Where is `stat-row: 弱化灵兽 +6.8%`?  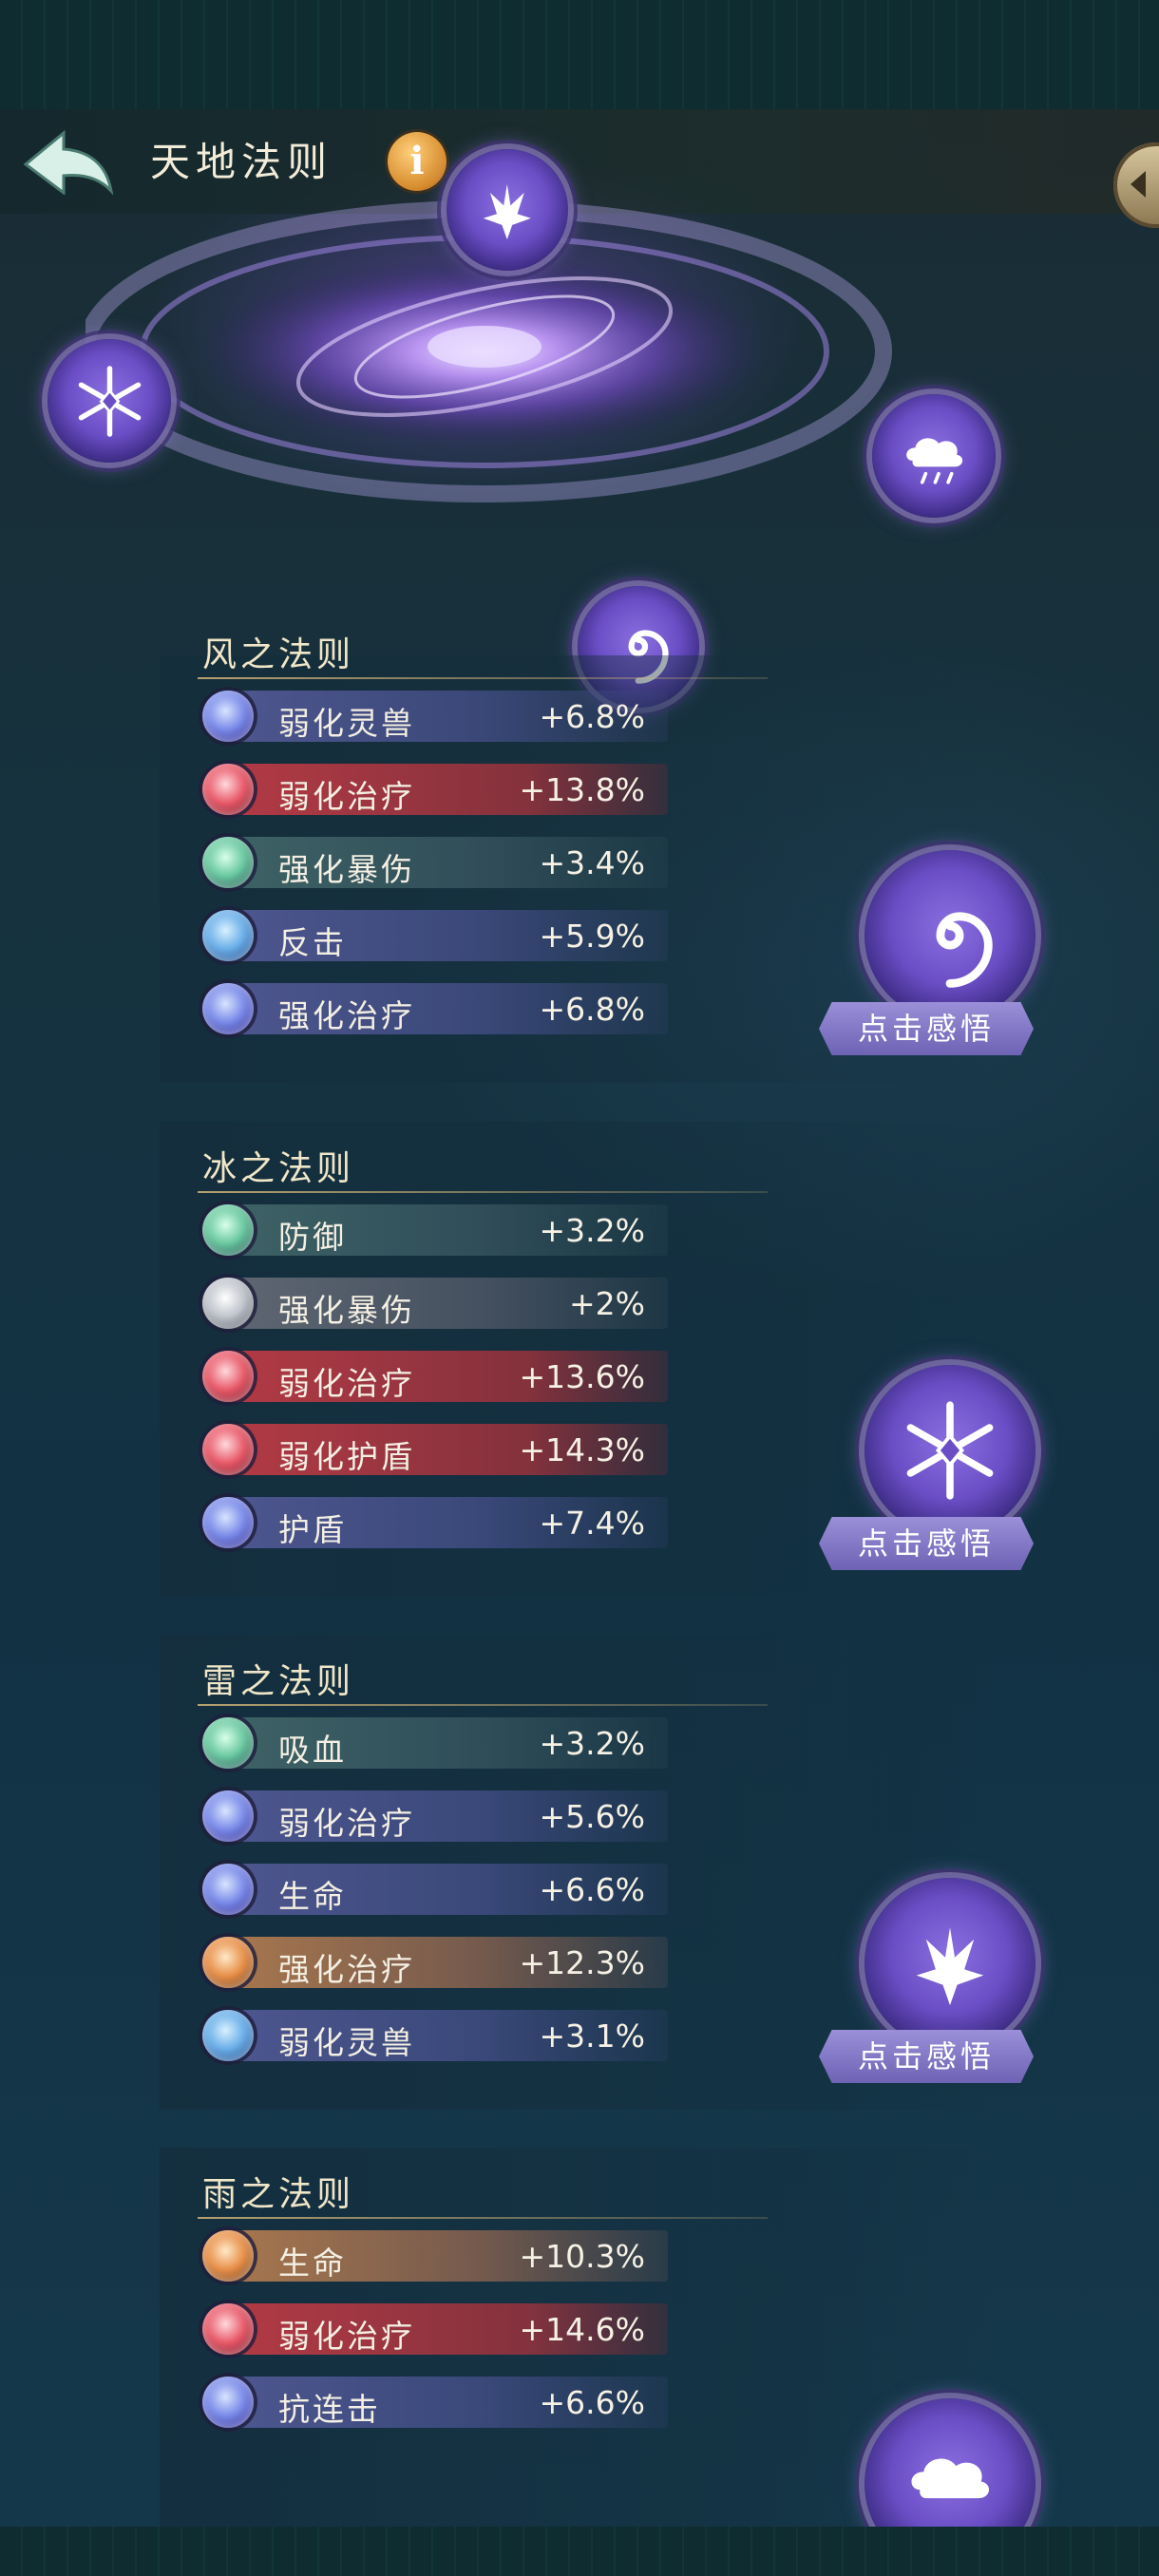
stat-row: 弱化灵兽 +6.8% is located at coordinates (435, 716).